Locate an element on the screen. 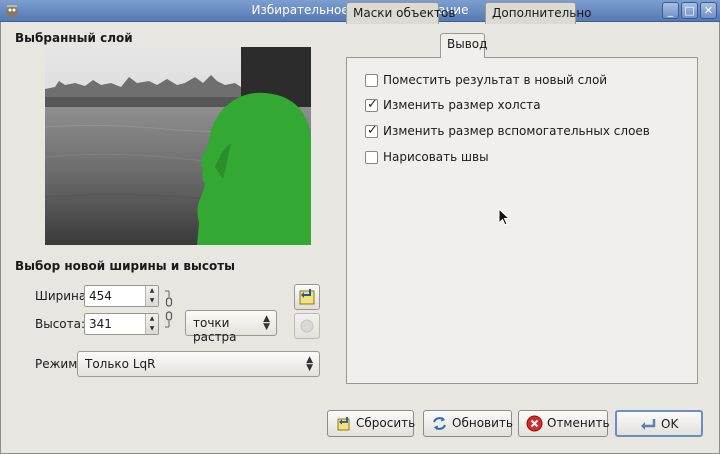  chain-link-icon is located at coordinates (169, 309).